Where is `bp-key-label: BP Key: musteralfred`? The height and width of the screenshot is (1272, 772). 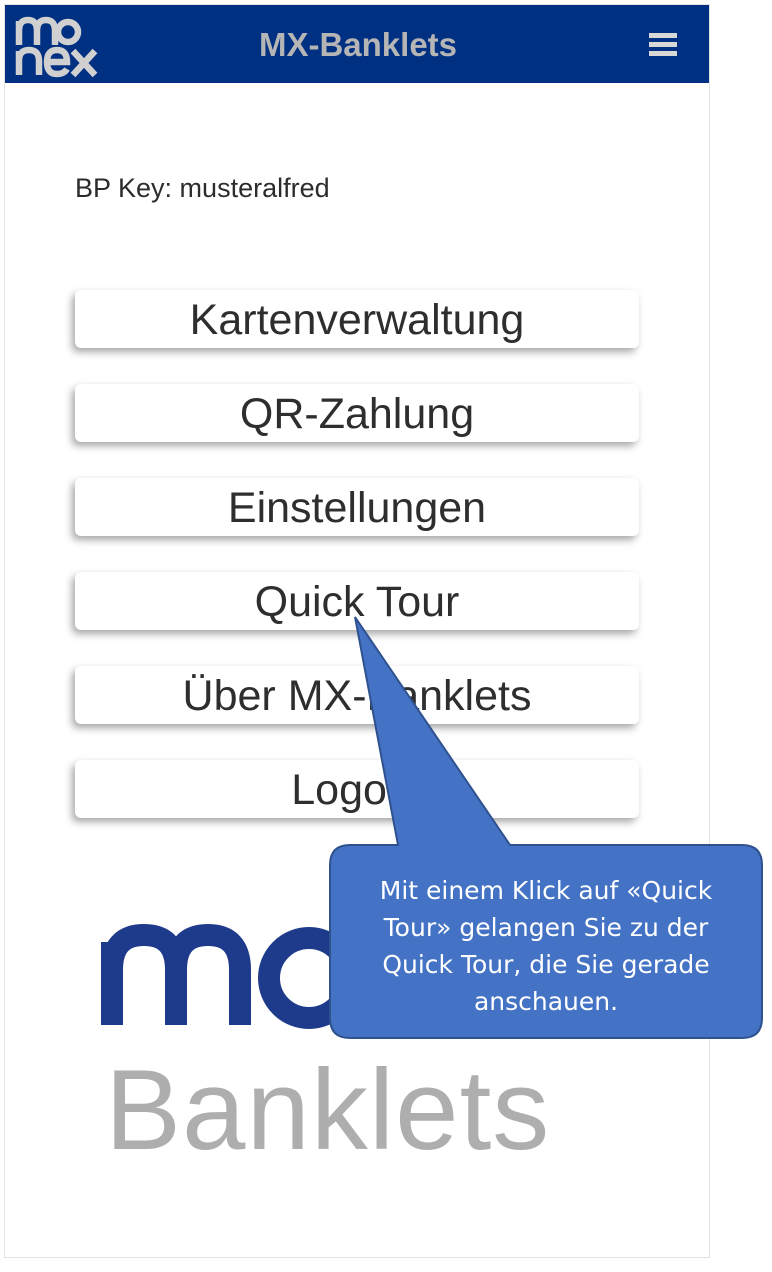 bp-key-label: BP Key: musteralfred is located at coordinates (202, 188).